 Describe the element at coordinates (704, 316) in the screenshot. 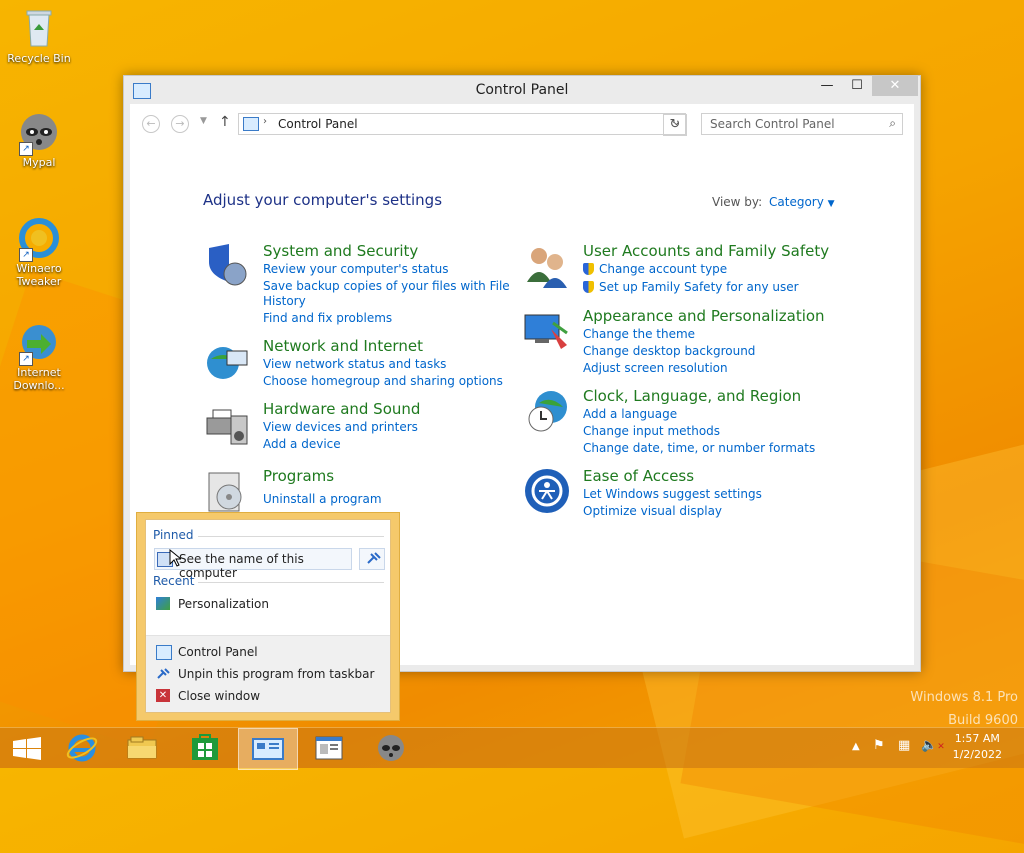

I see `category-title: Appearance and Personalization` at that location.